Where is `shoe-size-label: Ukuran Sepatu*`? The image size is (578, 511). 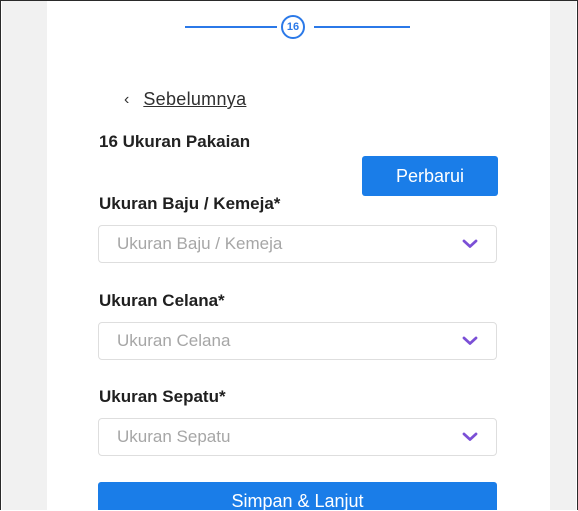
shoe-size-label: Ukuran Sepatu* is located at coordinates (162, 396).